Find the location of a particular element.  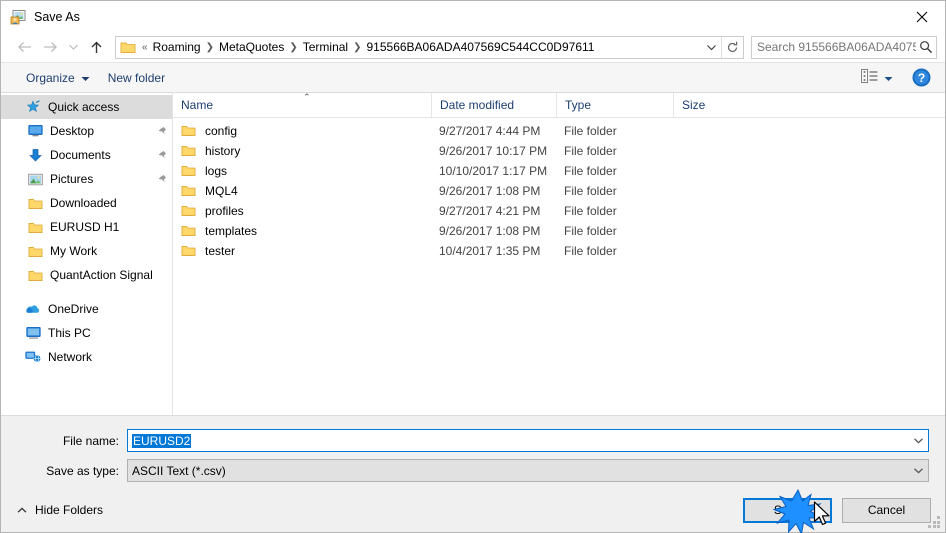

cancel-button: Cancel is located at coordinates (886, 510).